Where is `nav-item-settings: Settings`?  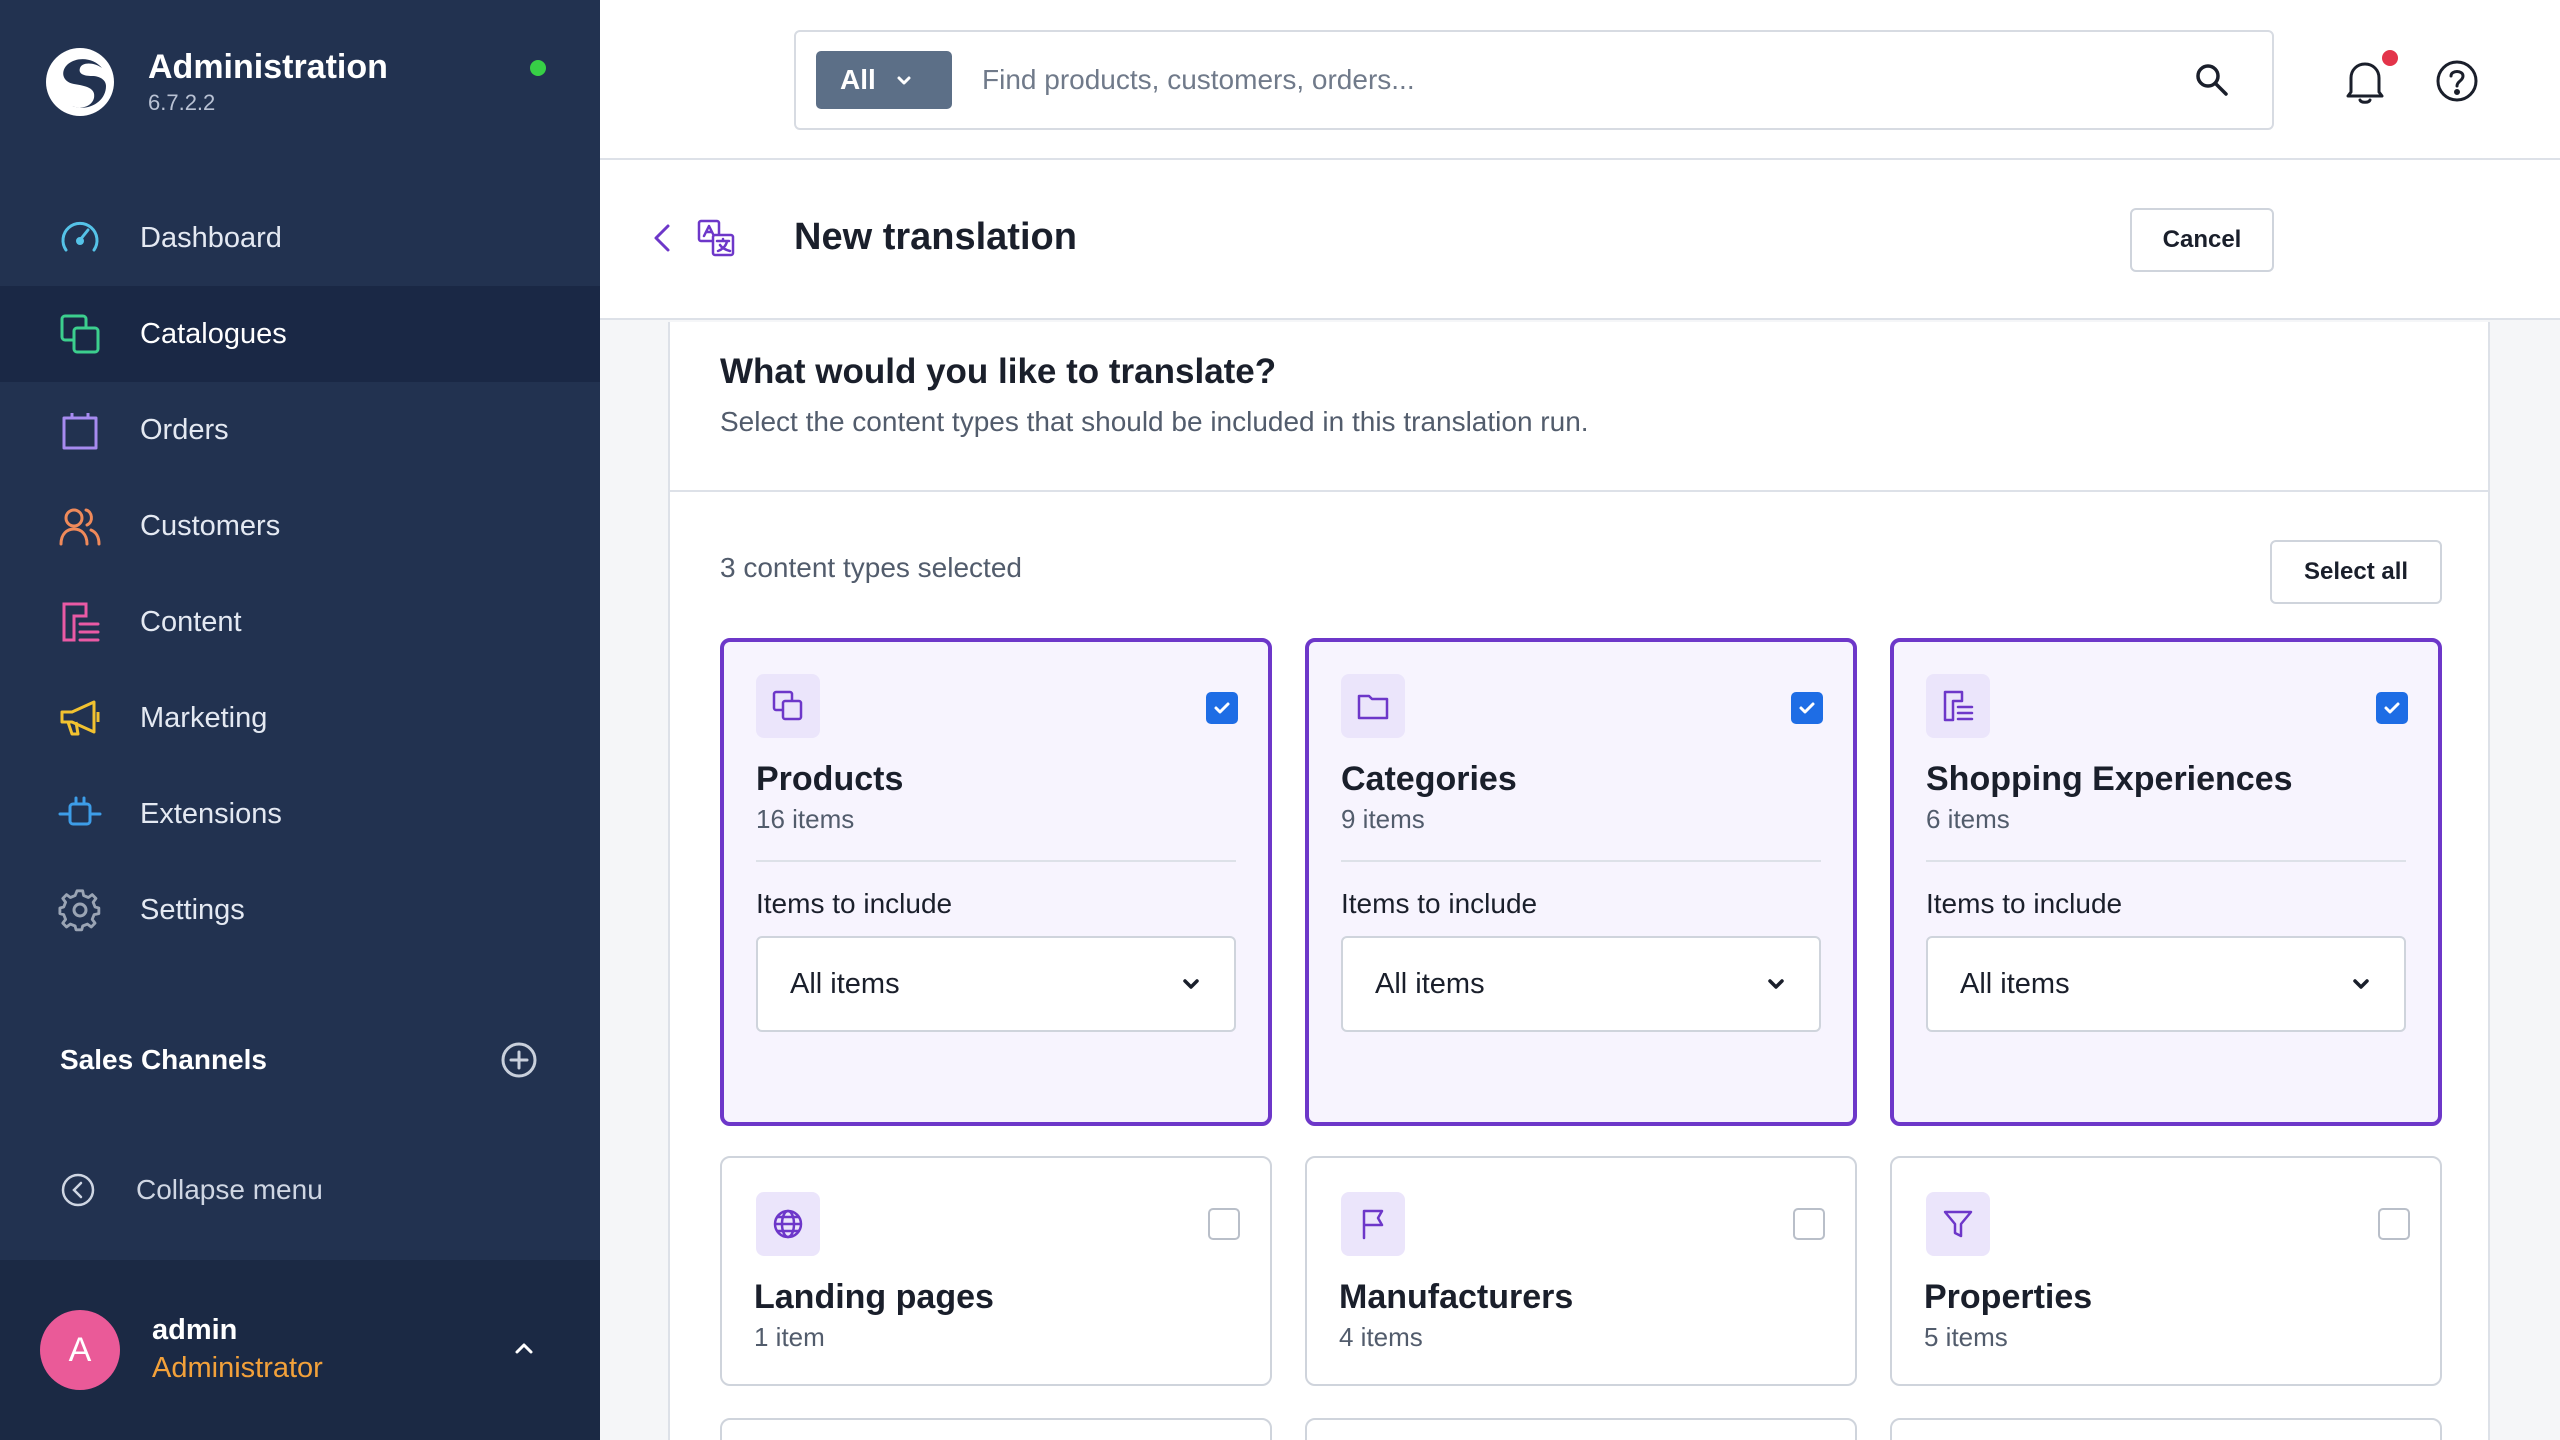
nav-item-settings: Settings is located at coordinates (300, 910).